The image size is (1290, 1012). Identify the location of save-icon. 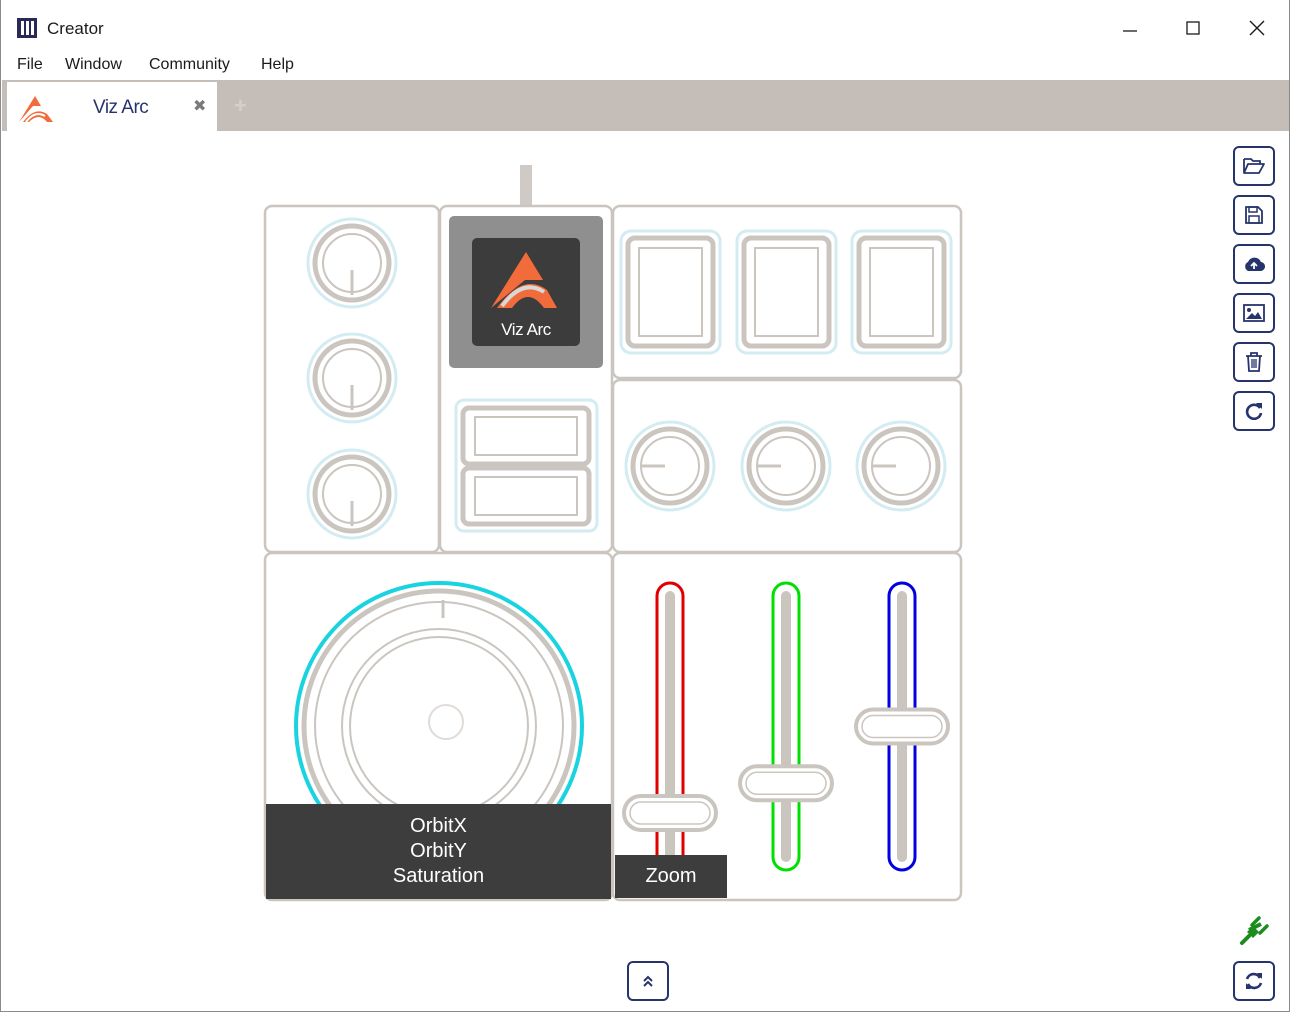
(1254, 215).